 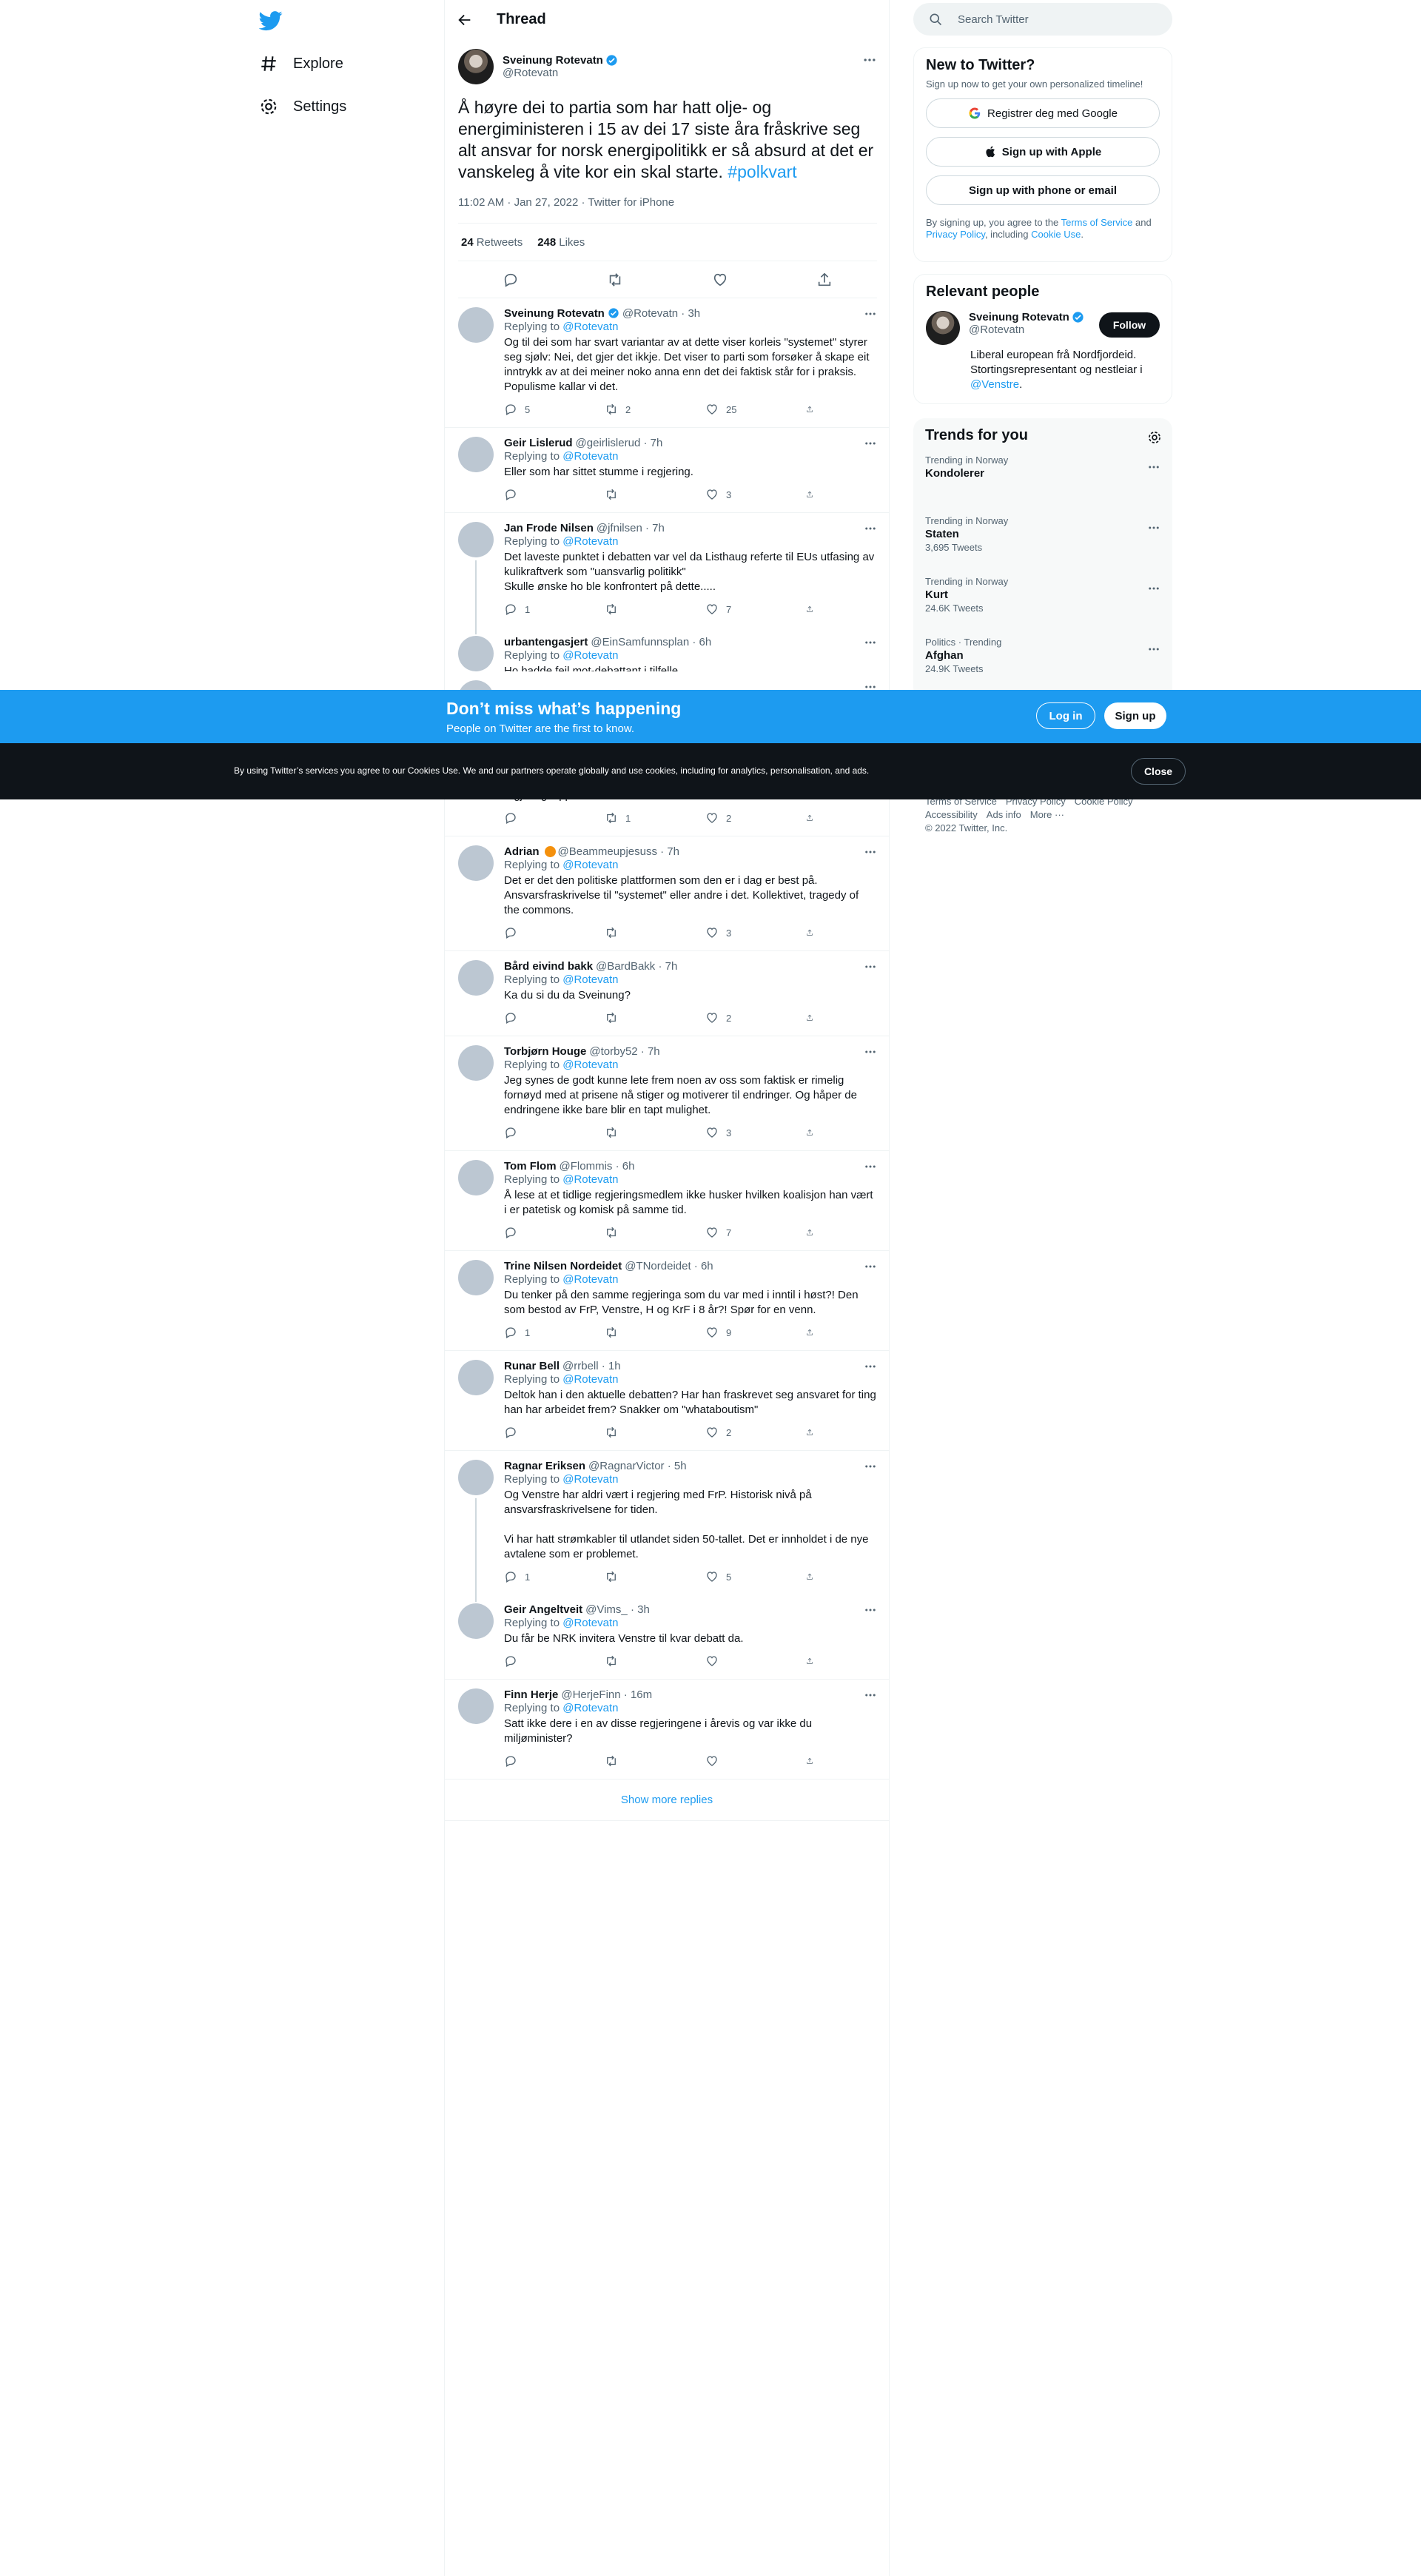 What do you see at coordinates (655, 409) in the screenshot?
I see `retweet-action: 2` at bounding box center [655, 409].